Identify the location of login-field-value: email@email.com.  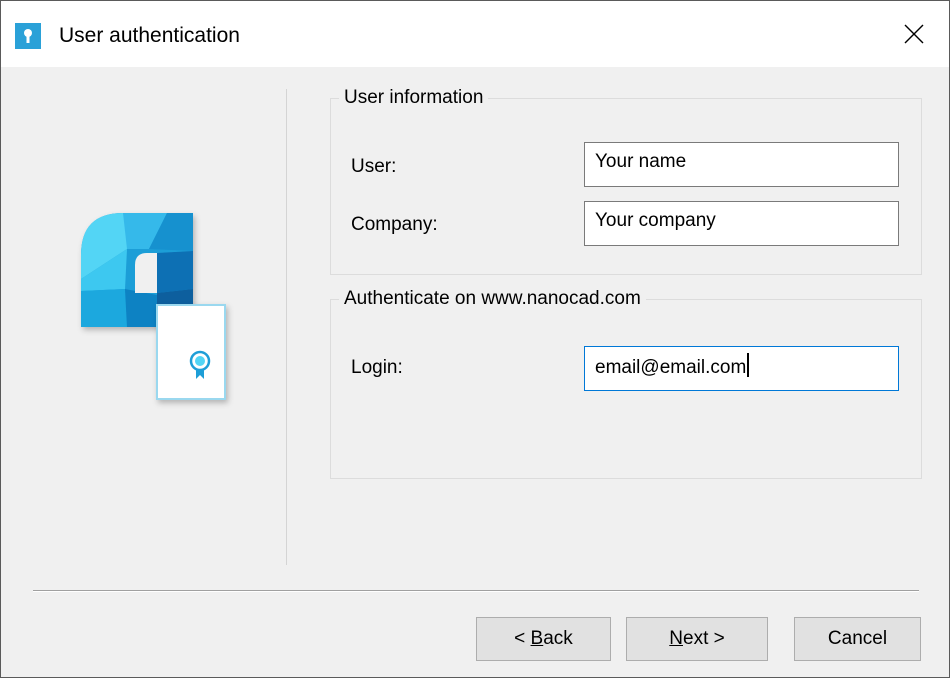
(671, 367).